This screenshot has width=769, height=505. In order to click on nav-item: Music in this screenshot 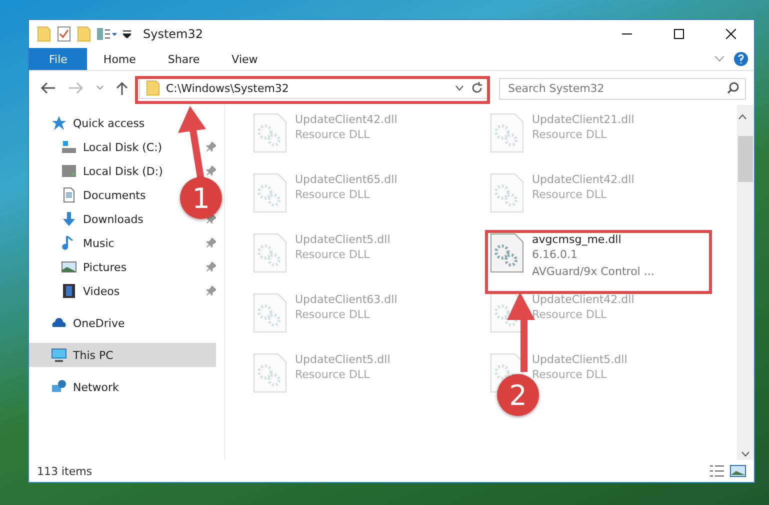, I will do `click(75, 243)`.